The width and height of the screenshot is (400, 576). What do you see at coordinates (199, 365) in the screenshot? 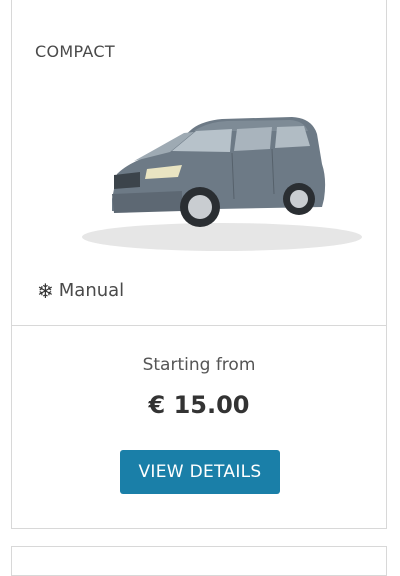
I see `starting-from-label: Starting from` at bounding box center [199, 365].